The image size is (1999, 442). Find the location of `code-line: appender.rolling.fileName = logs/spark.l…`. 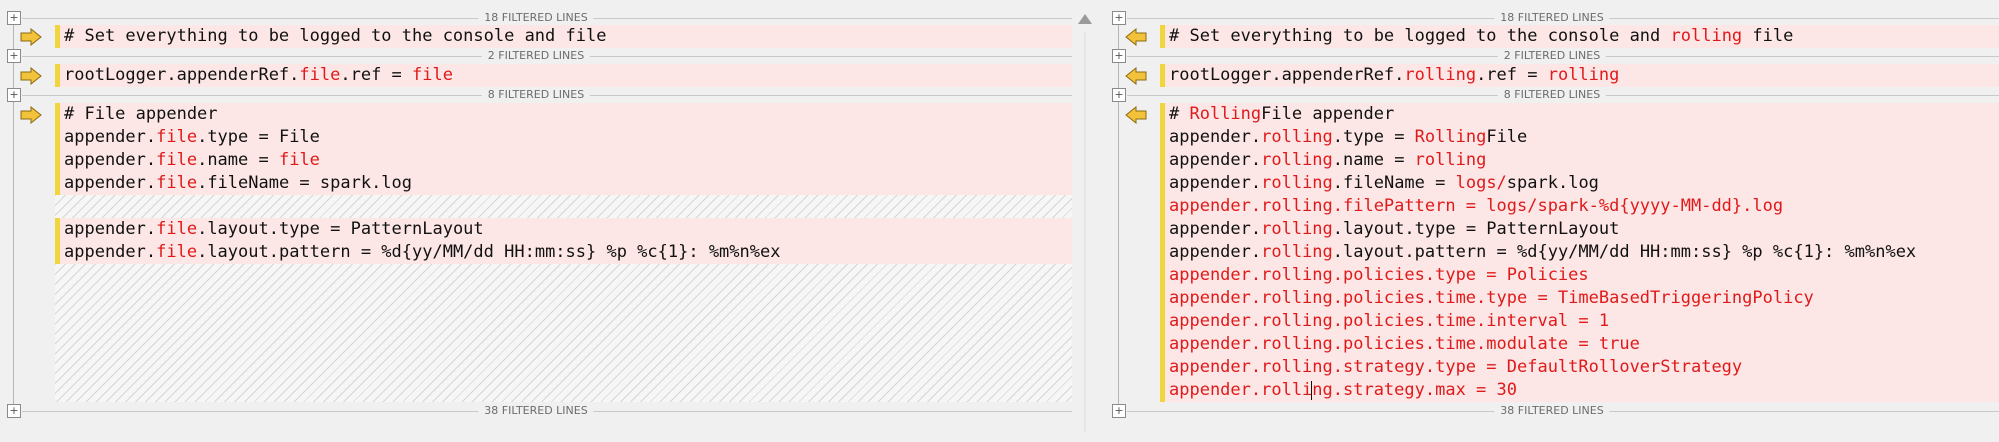

code-line: appender.rolling.fileName = logs/spark.l… is located at coordinates (1384, 183).